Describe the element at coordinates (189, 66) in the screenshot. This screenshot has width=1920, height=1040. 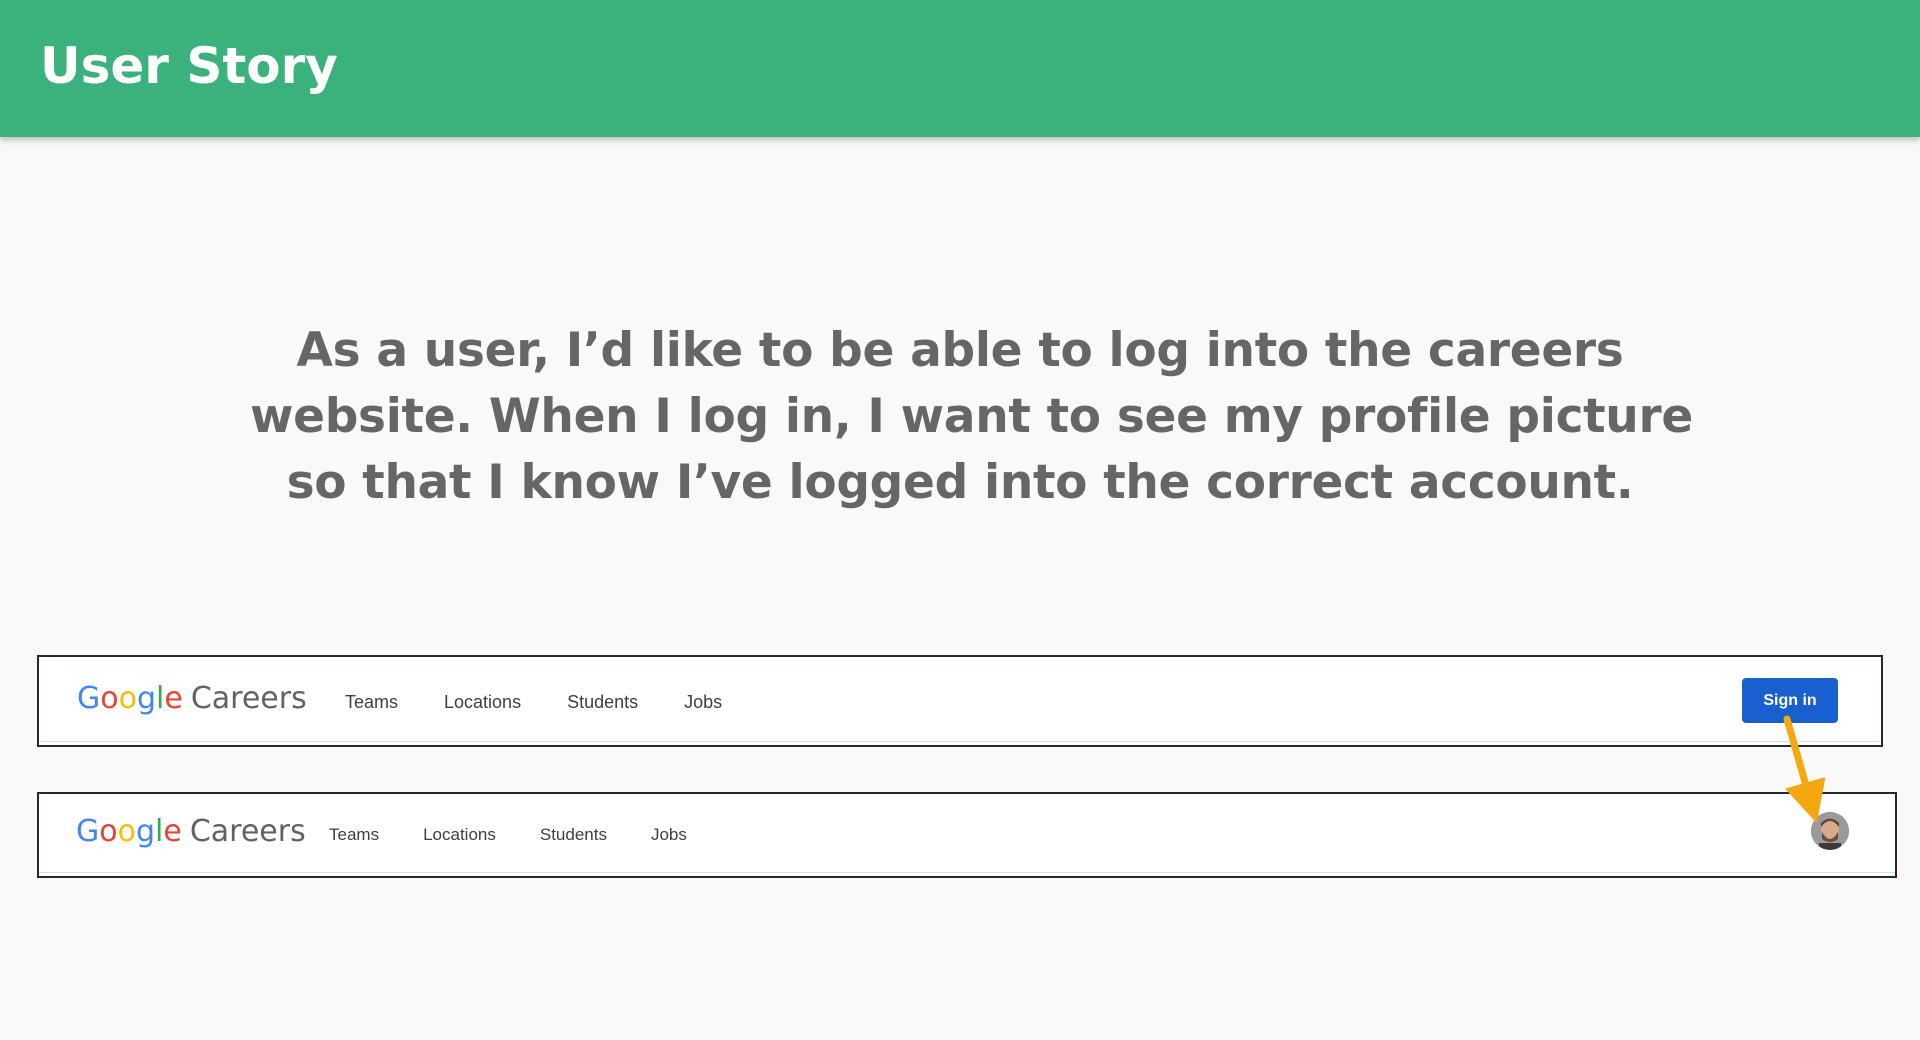
I see `slide-title: User Story` at that location.